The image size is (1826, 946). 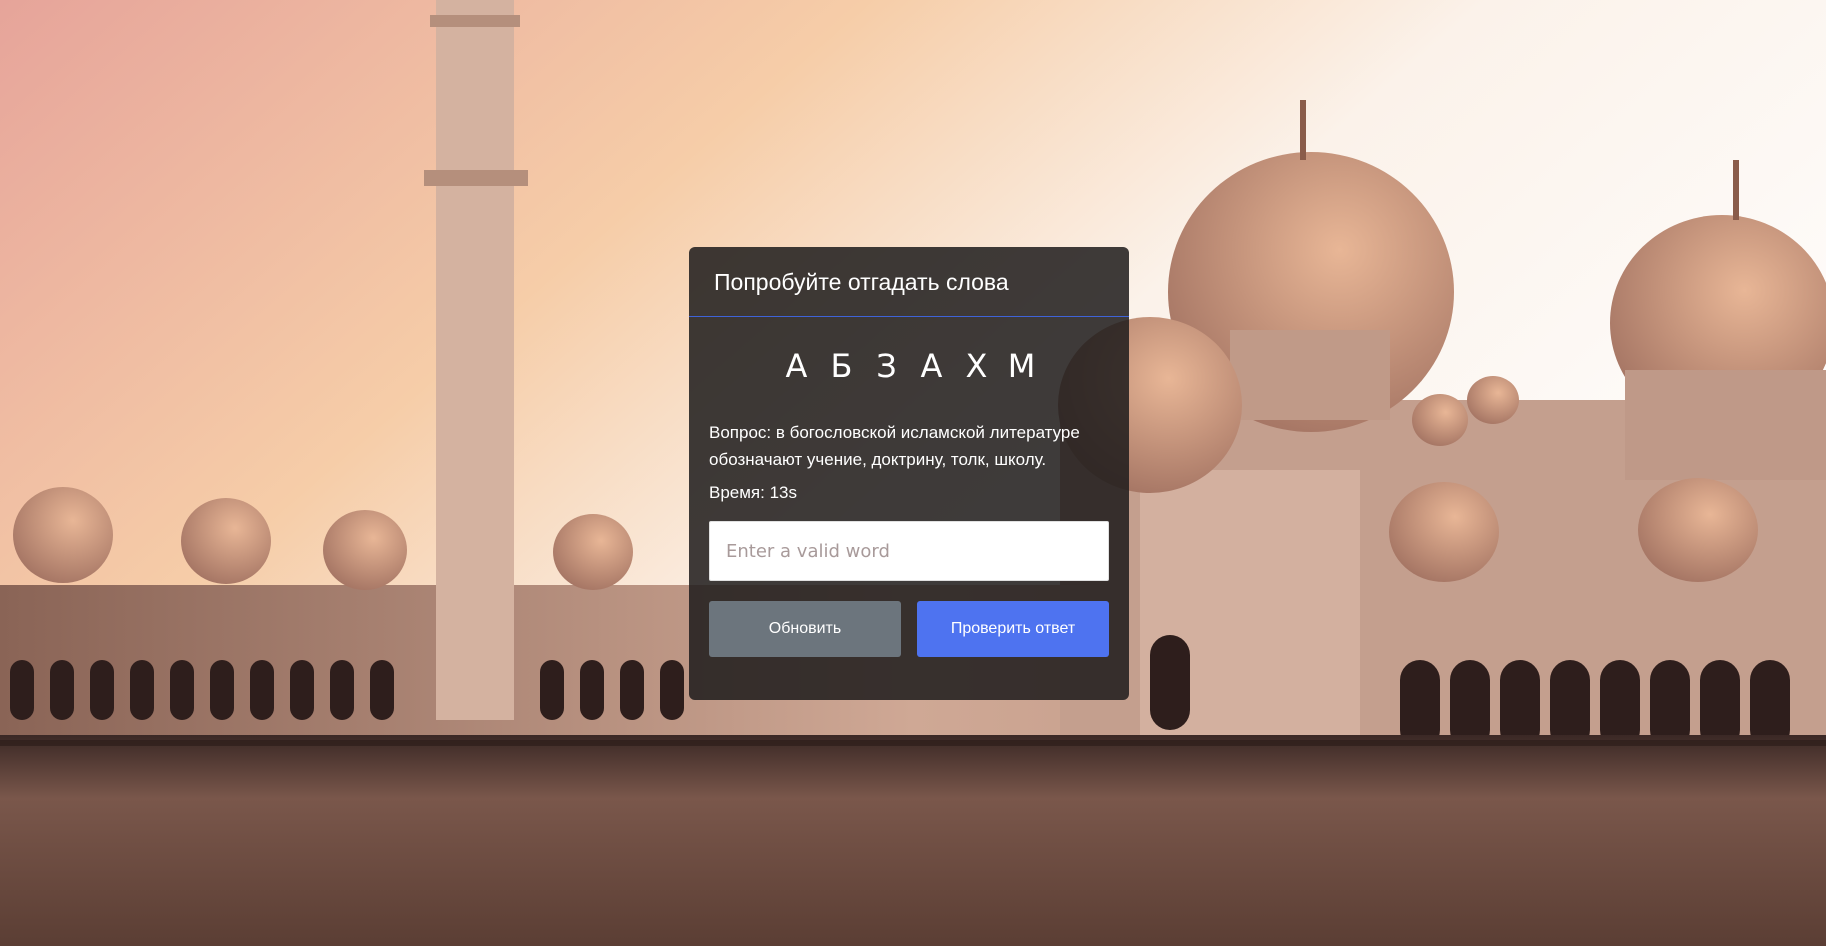 What do you see at coordinates (753, 492) in the screenshot?
I see `timer-text: Время: 13s` at bounding box center [753, 492].